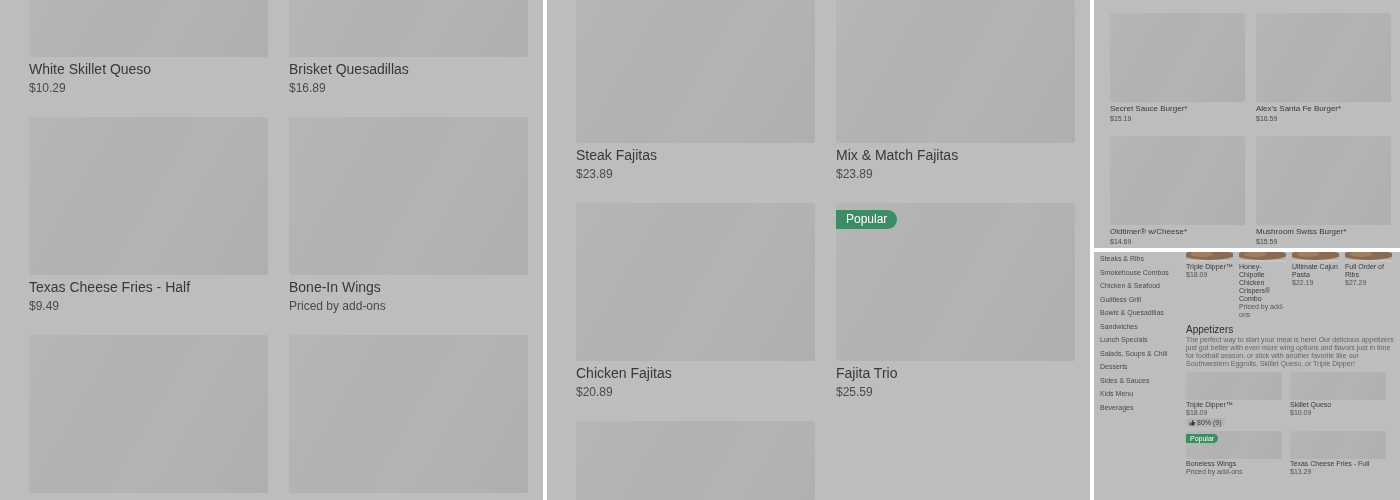 The width and height of the screenshot is (1400, 500). I want to click on menu-item-name: Texas Cheese Fries - Half, so click(148, 287).